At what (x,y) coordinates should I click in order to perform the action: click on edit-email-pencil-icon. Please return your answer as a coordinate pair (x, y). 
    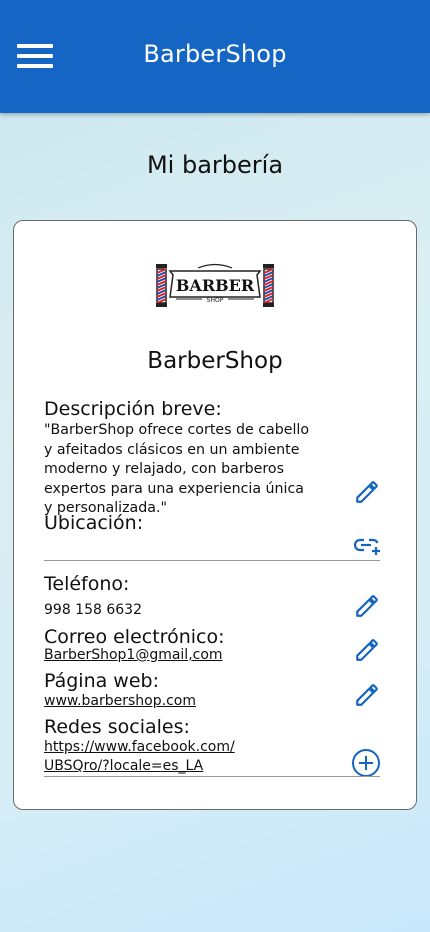
    Looking at the image, I should click on (367, 650).